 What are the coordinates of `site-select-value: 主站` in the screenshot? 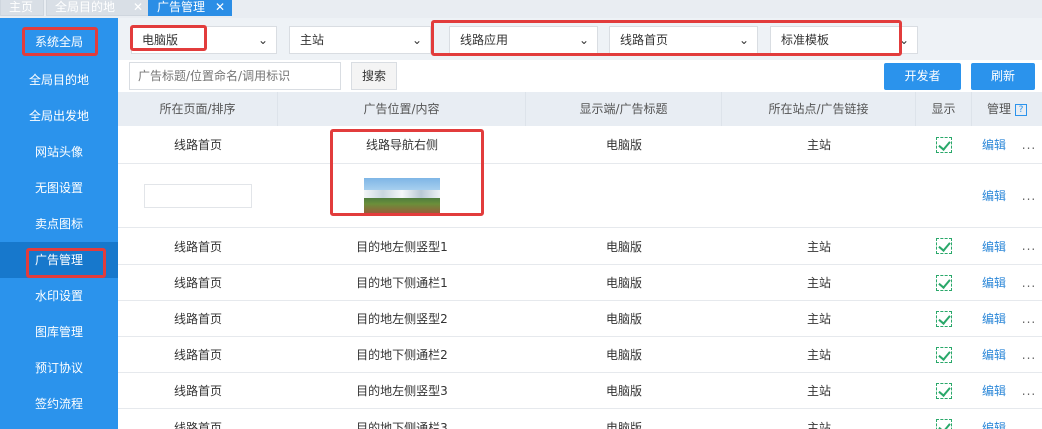 It's located at (312, 40).